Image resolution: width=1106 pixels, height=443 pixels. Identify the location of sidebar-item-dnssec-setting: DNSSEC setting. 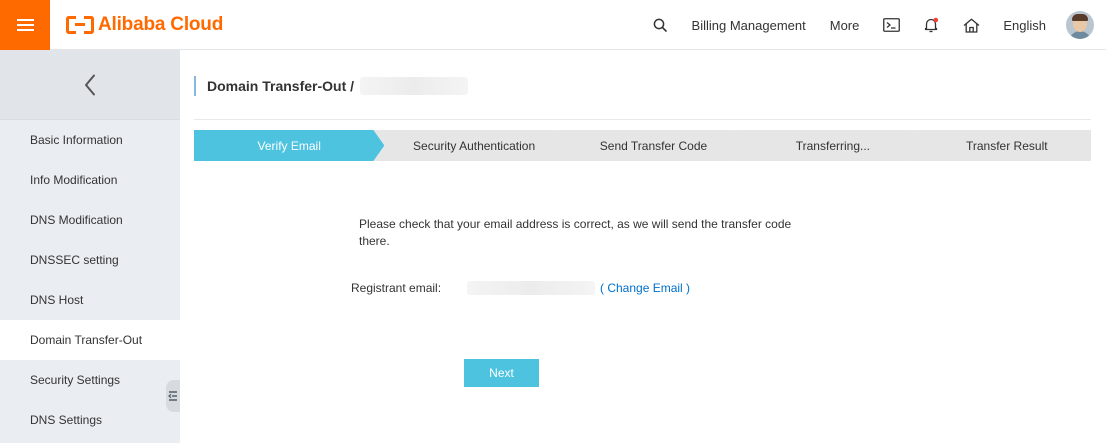
(90, 260).